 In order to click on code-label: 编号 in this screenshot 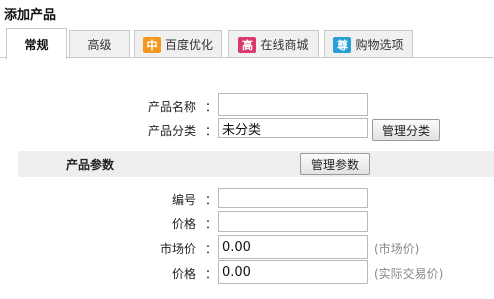, I will do `click(183, 200)`.